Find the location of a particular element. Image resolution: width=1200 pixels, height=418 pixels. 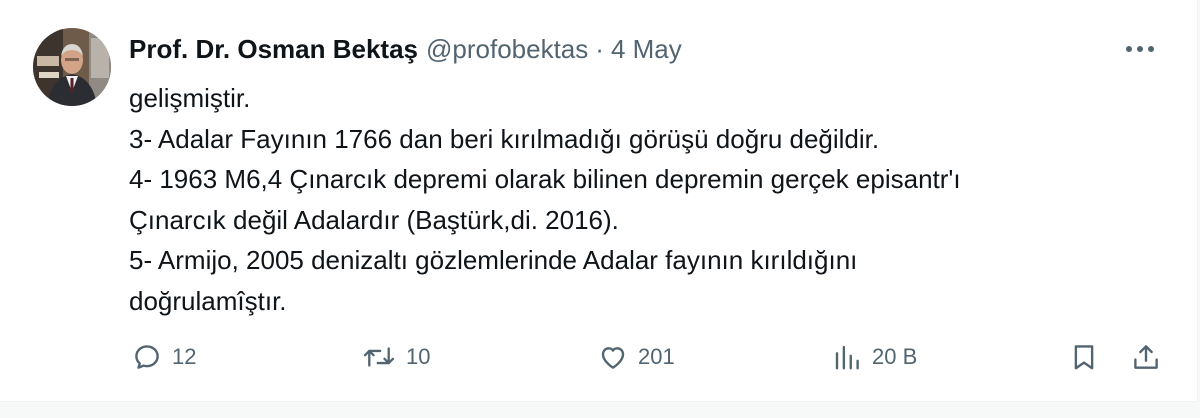

author-display-name: Prof. Dr. Osman Bektaş is located at coordinates (273, 49).